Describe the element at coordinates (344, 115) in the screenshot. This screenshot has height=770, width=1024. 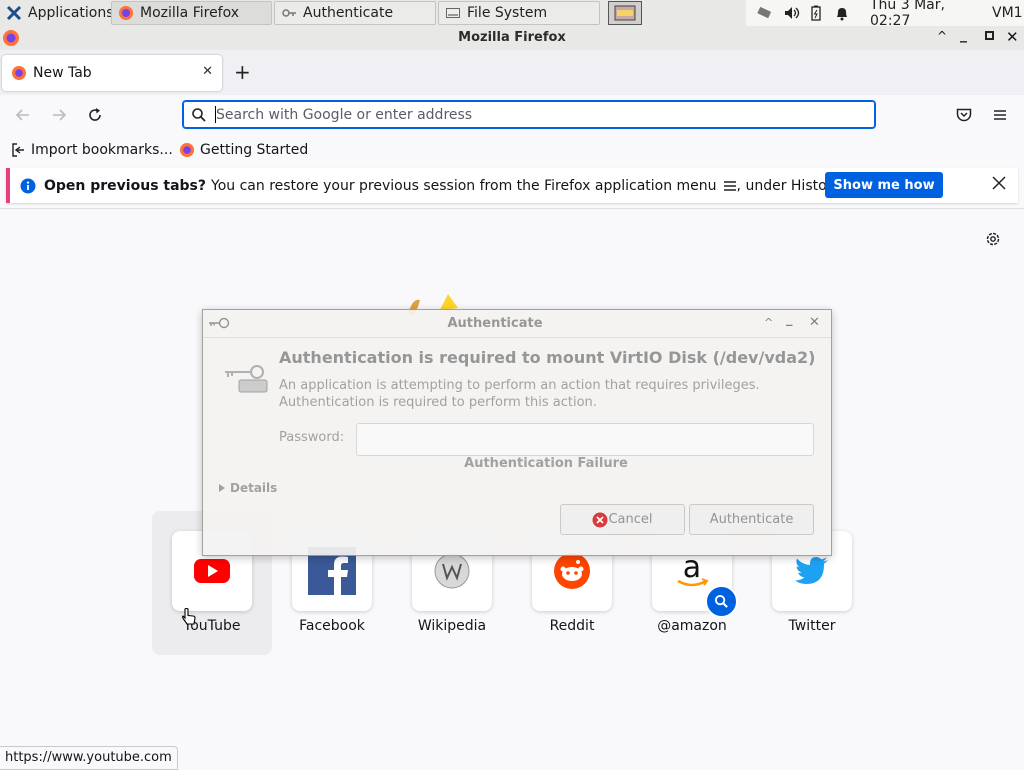
I see `address-placeholder: Search with Google or enter address` at that location.